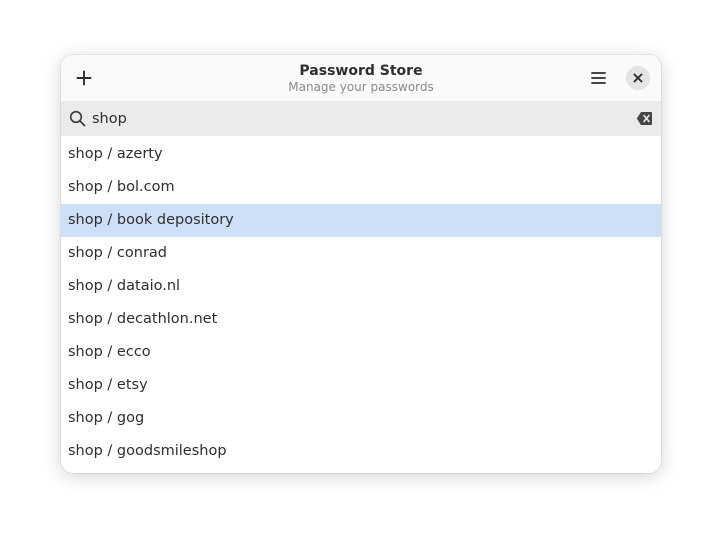 The width and height of the screenshot is (722, 540). I want to click on list-item-selected: shop / book depository, so click(361, 220).